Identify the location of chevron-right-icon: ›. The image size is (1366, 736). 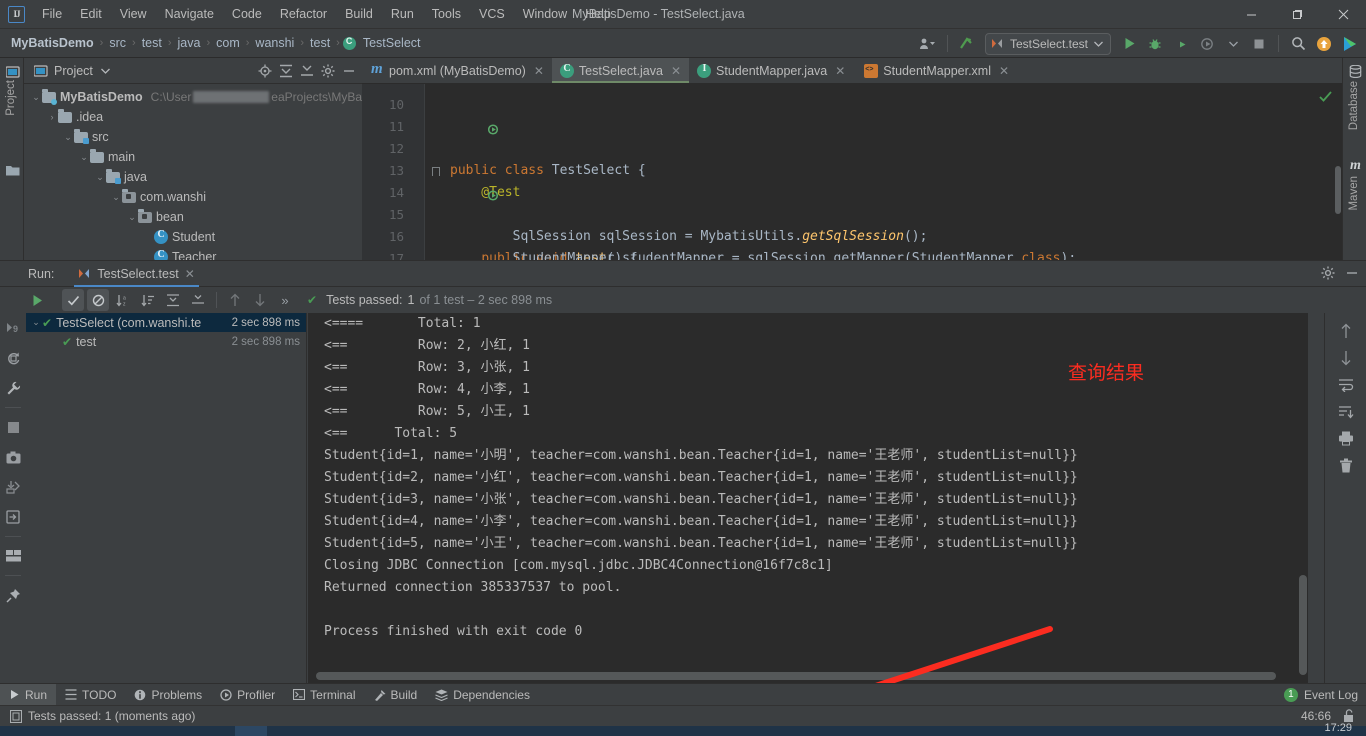
(52, 117).